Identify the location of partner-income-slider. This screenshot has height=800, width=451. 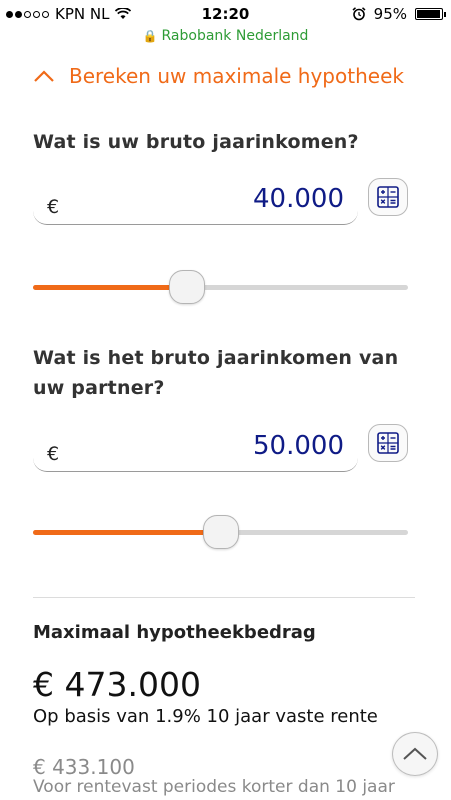
(220, 533).